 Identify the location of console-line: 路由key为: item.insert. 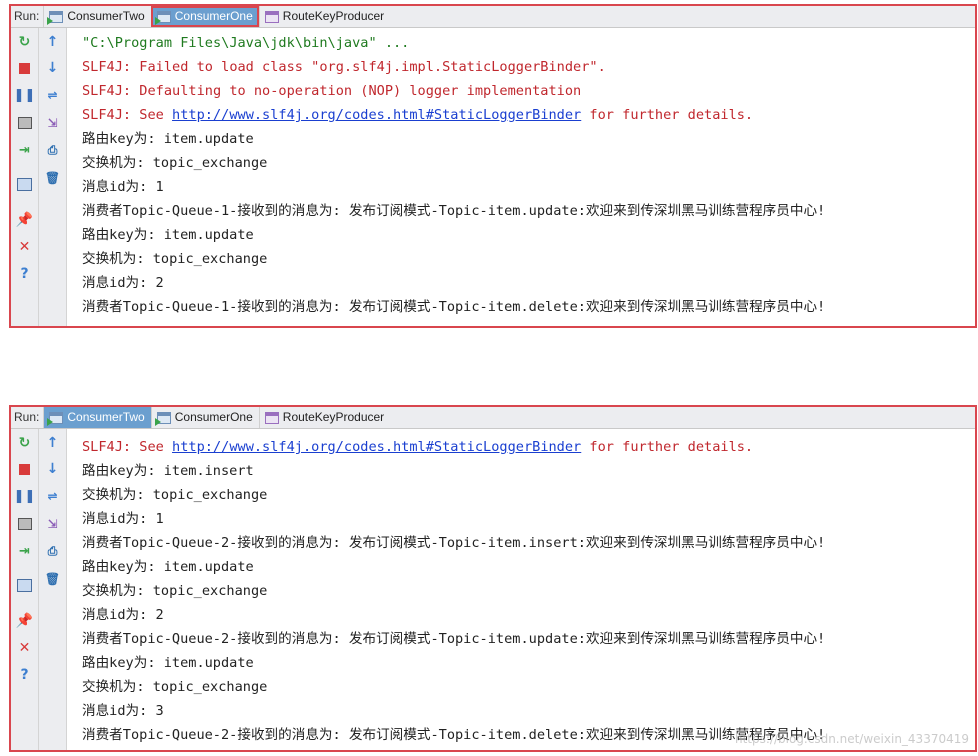
(168, 471).